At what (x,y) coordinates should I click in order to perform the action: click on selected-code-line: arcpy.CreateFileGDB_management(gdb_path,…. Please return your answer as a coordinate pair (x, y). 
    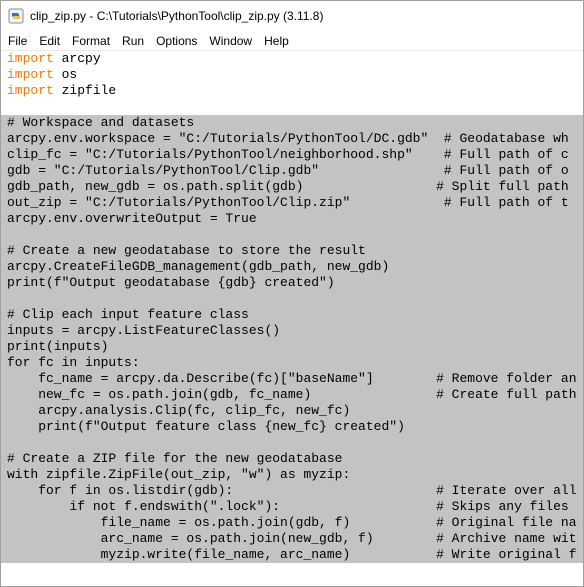
    Looking at the image, I should click on (292, 267).